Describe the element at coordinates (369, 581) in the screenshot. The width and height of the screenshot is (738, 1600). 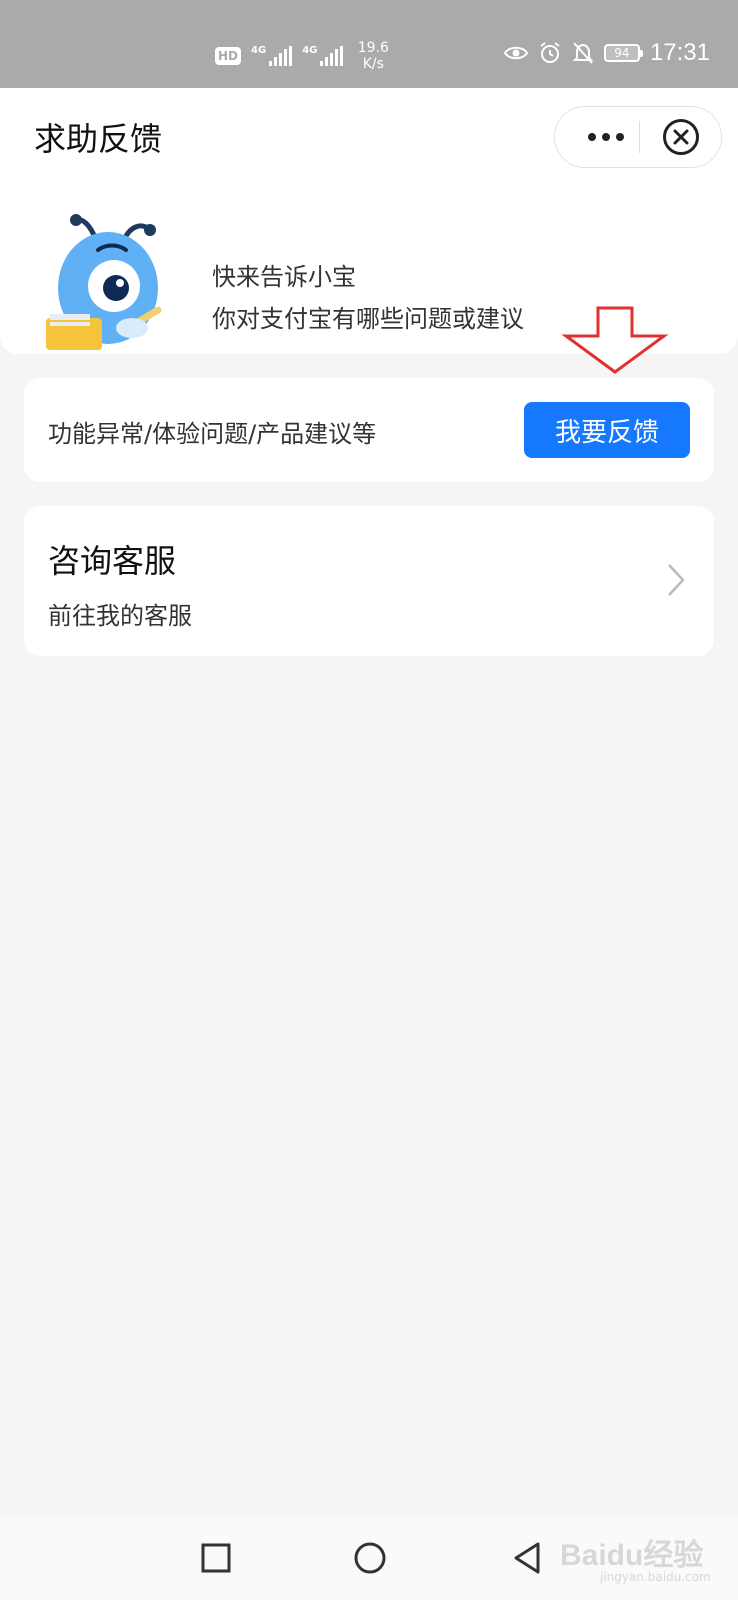
I see `customer-service-card: 咨询客服 前往我的客服` at that location.